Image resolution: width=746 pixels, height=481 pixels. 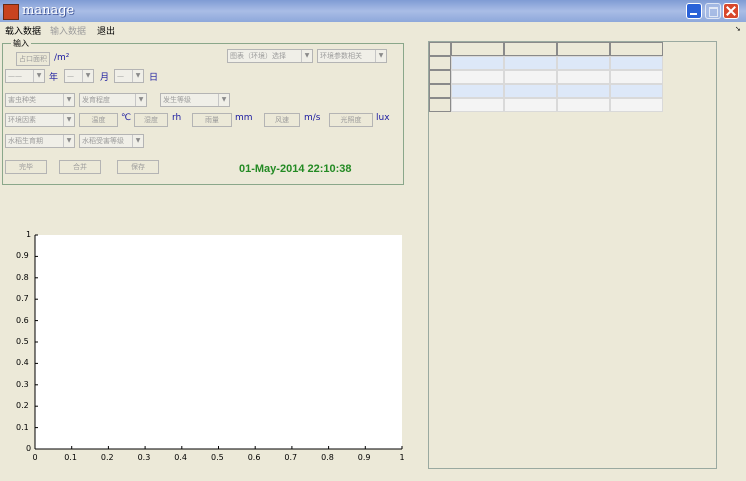 I want to click on minimize-button, so click(x=694, y=11).